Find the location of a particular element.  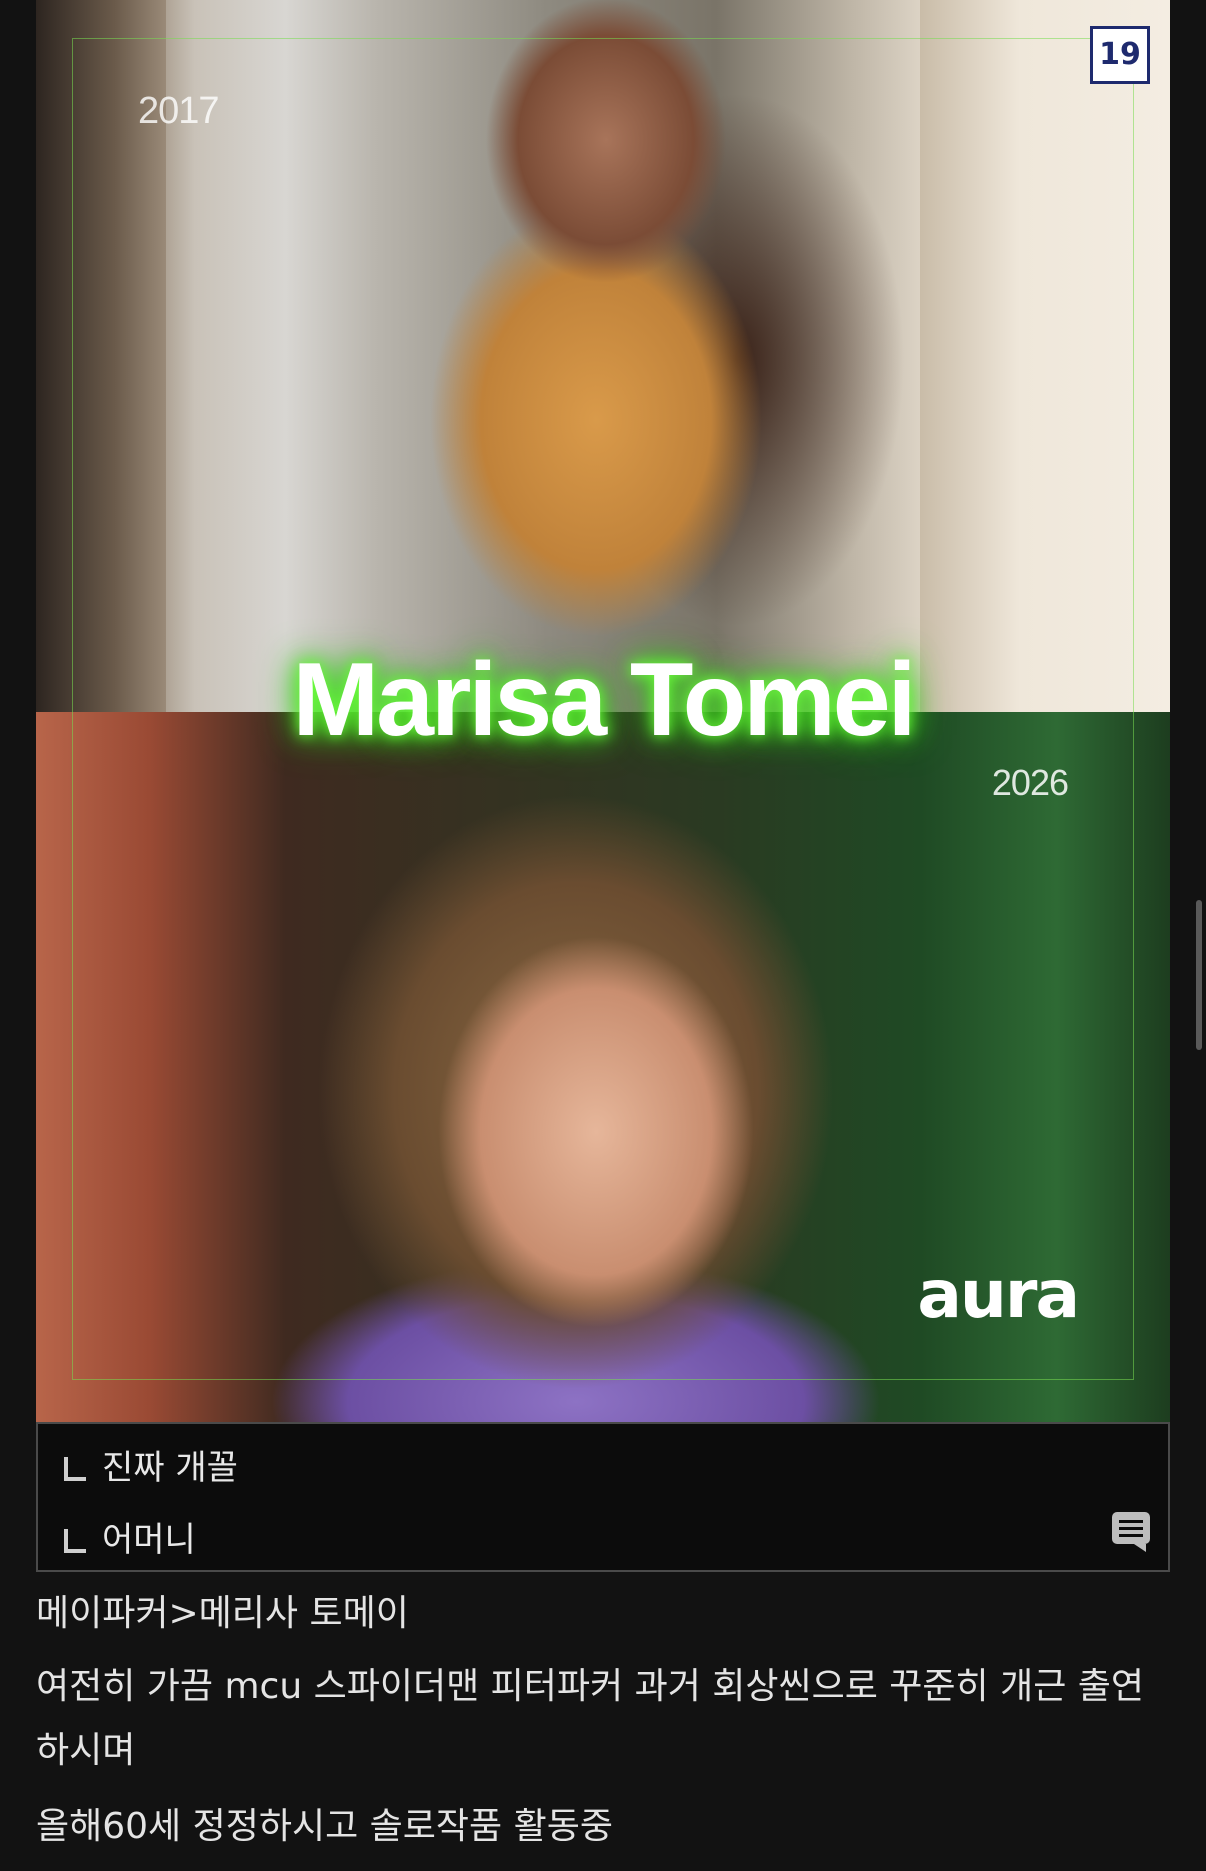

age-rating-badge: 19 is located at coordinates (1120, 55).